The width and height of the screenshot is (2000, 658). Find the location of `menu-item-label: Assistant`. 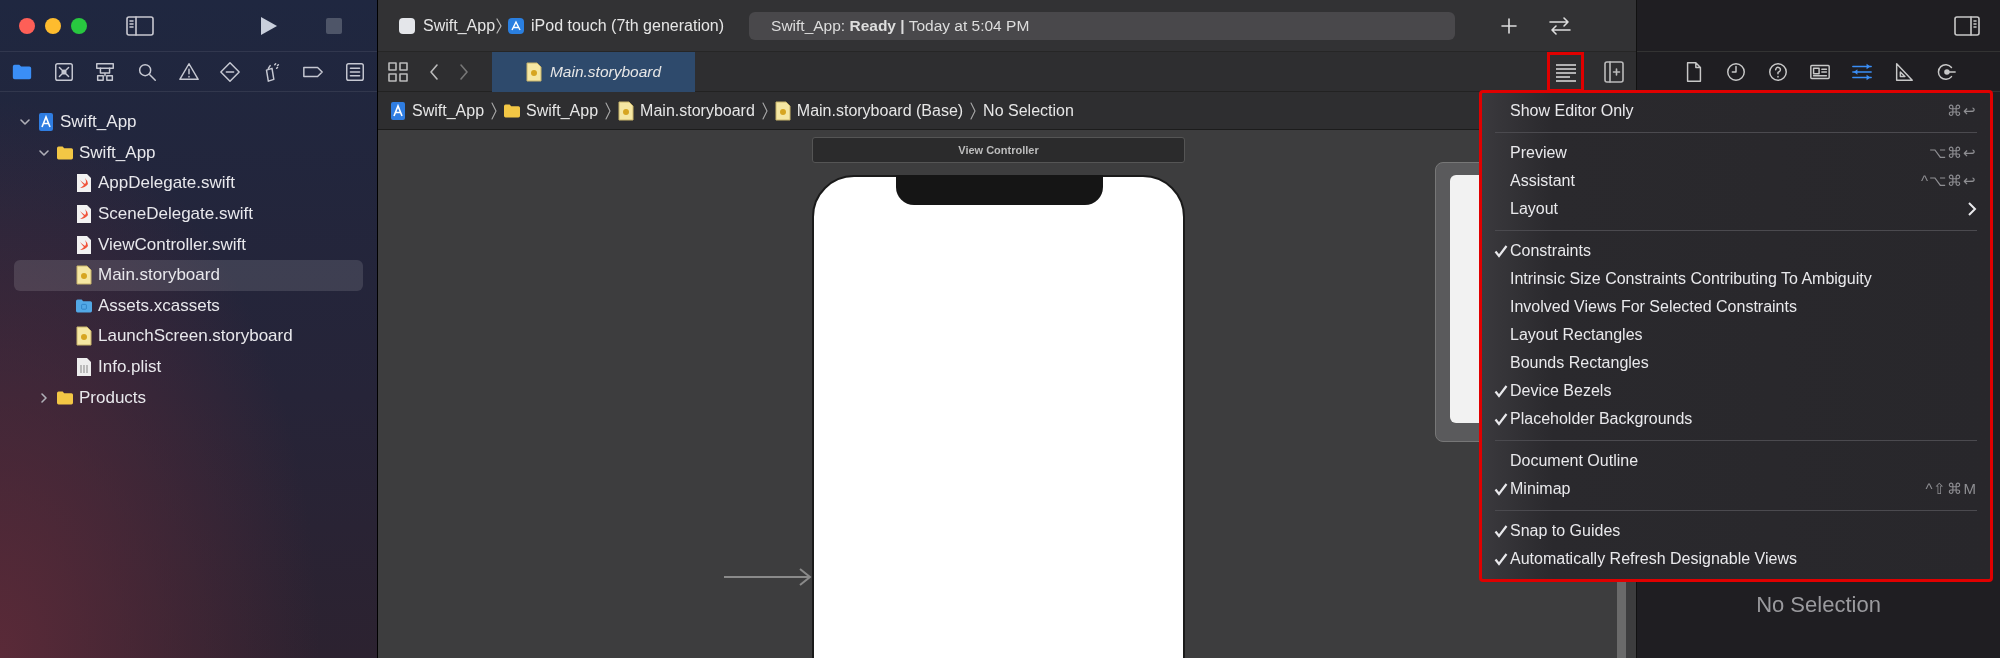

menu-item-label: Assistant is located at coordinates (1542, 181).